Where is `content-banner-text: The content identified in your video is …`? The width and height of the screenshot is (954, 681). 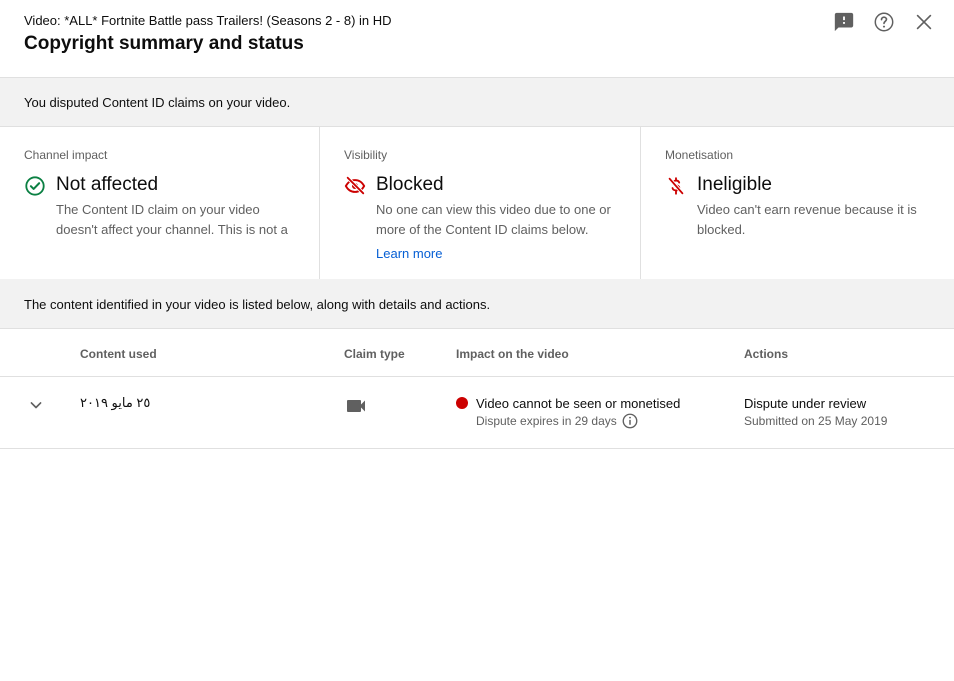
content-banner-text: The content identified in your video is … is located at coordinates (257, 304).